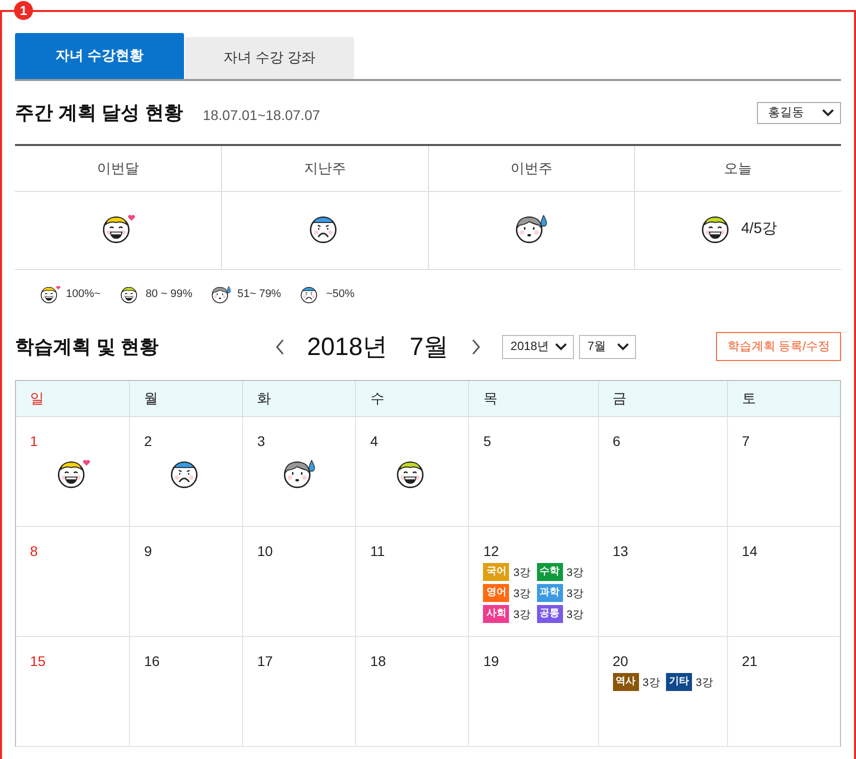 The width and height of the screenshot is (856, 759). I want to click on weekday-header: 수, so click(411, 399).